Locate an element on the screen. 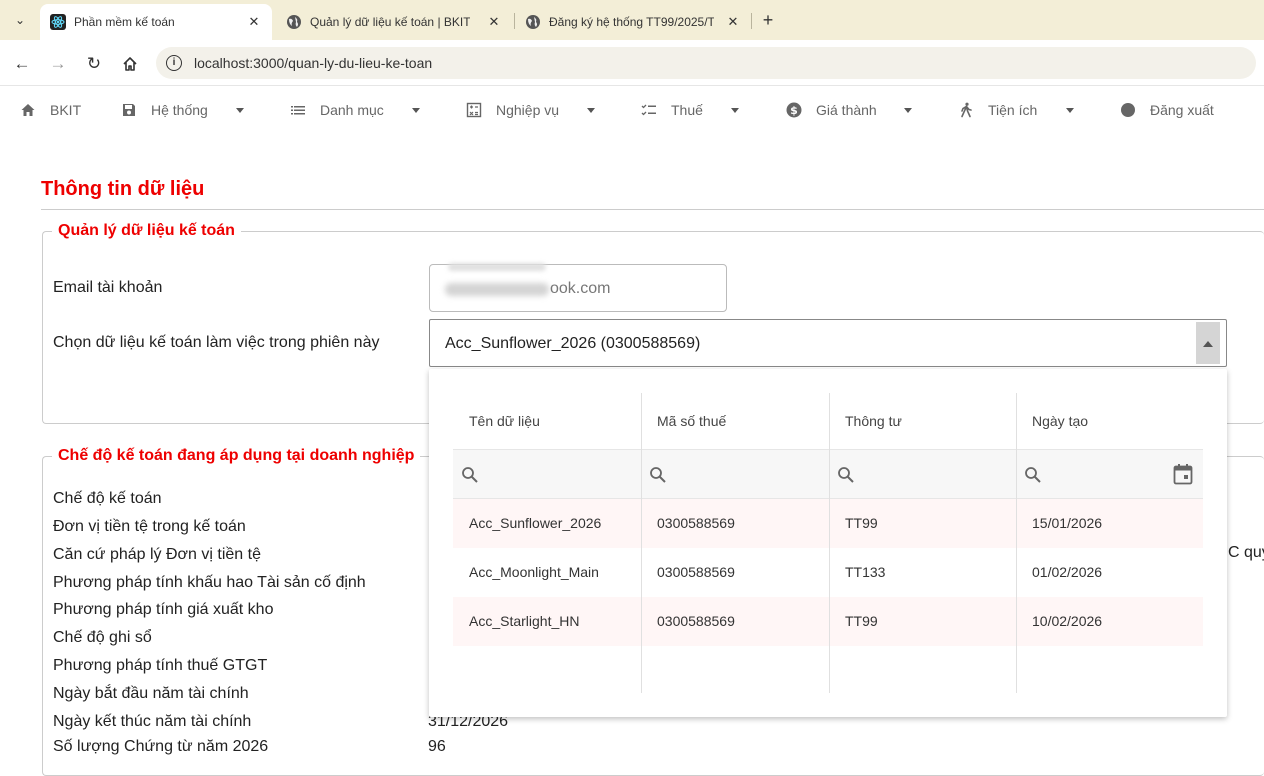  cell-created-date: 10/02/2026 is located at coordinates (1067, 621).